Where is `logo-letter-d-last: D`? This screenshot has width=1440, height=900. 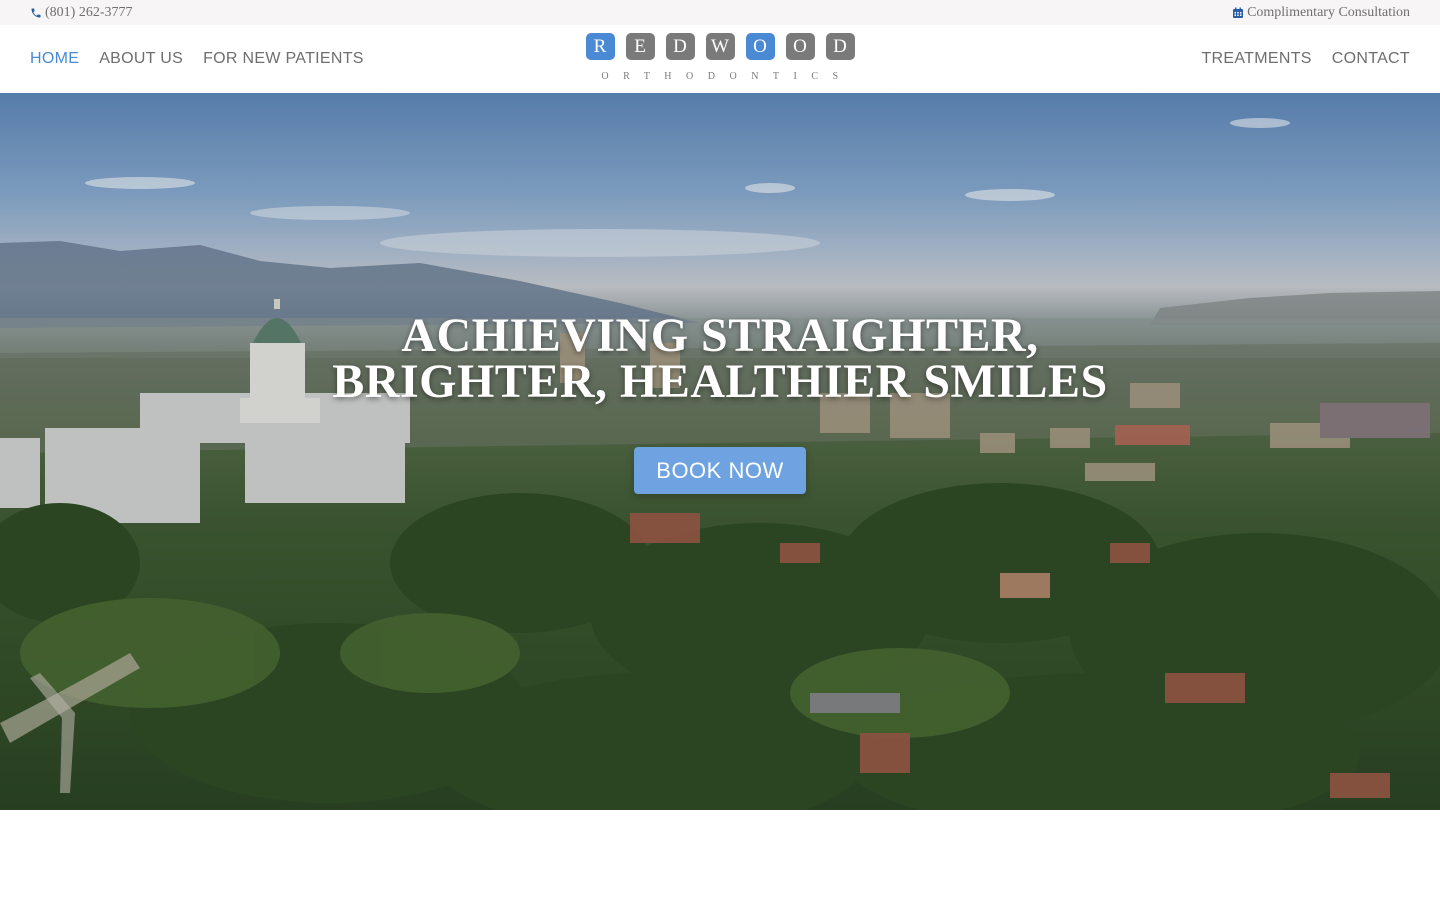 logo-letter-d-last: D is located at coordinates (840, 46).